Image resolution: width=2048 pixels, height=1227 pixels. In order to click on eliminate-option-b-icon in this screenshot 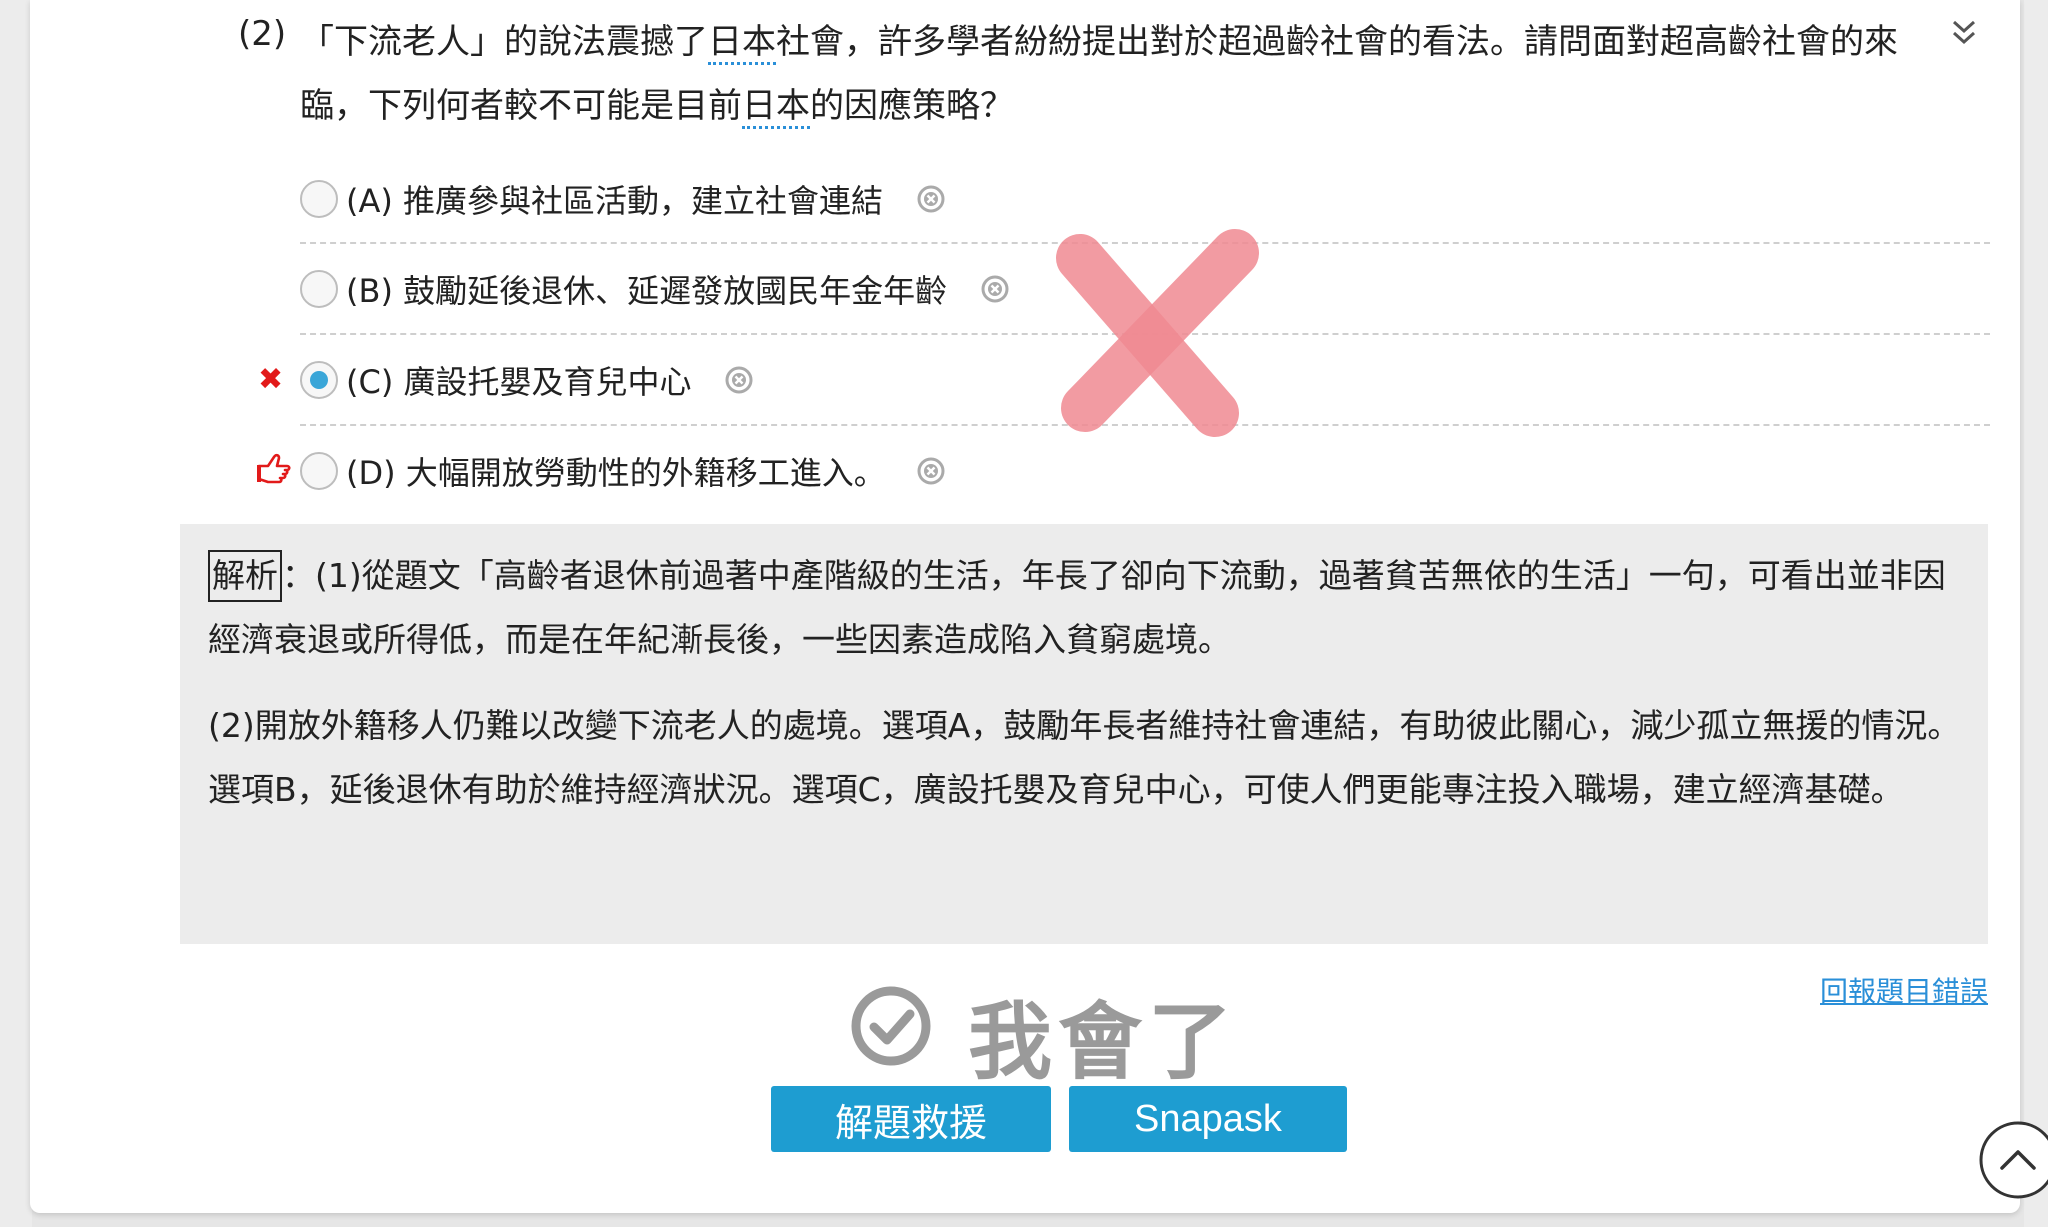, I will do `click(995, 289)`.